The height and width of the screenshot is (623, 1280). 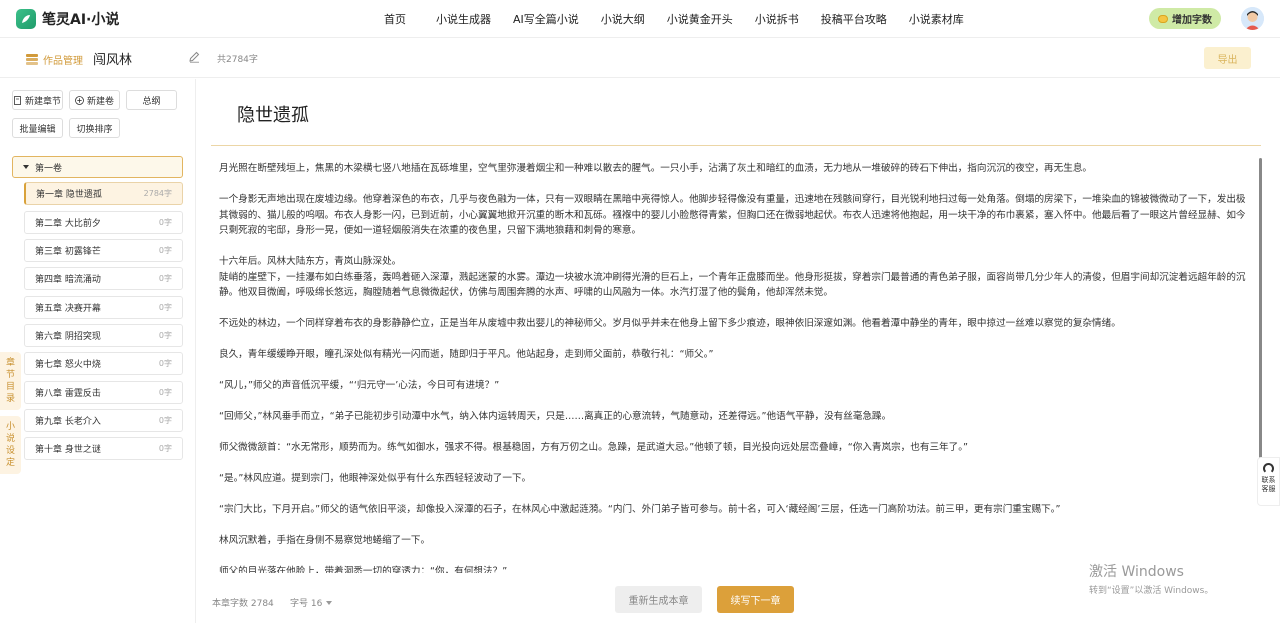 I want to click on chapter-catalog-tab: 章 节 目 录, so click(x=10, y=381).